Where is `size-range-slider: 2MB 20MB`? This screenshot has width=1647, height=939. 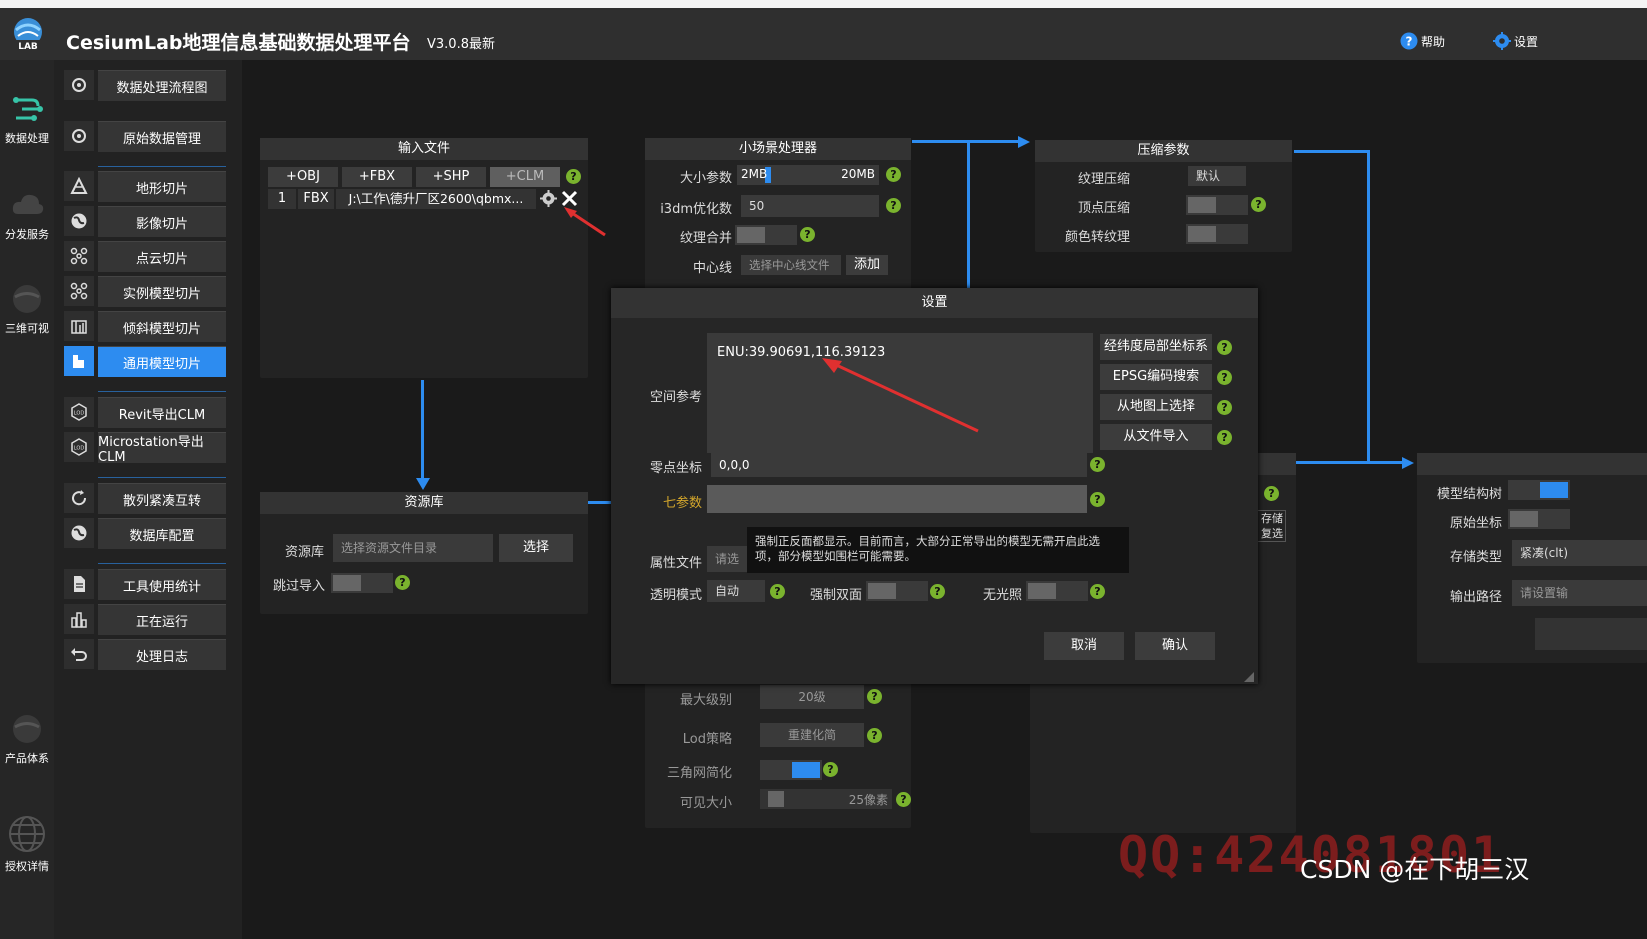
size-range-slider: 2MB 20MB is located at coordinates (808, 175).